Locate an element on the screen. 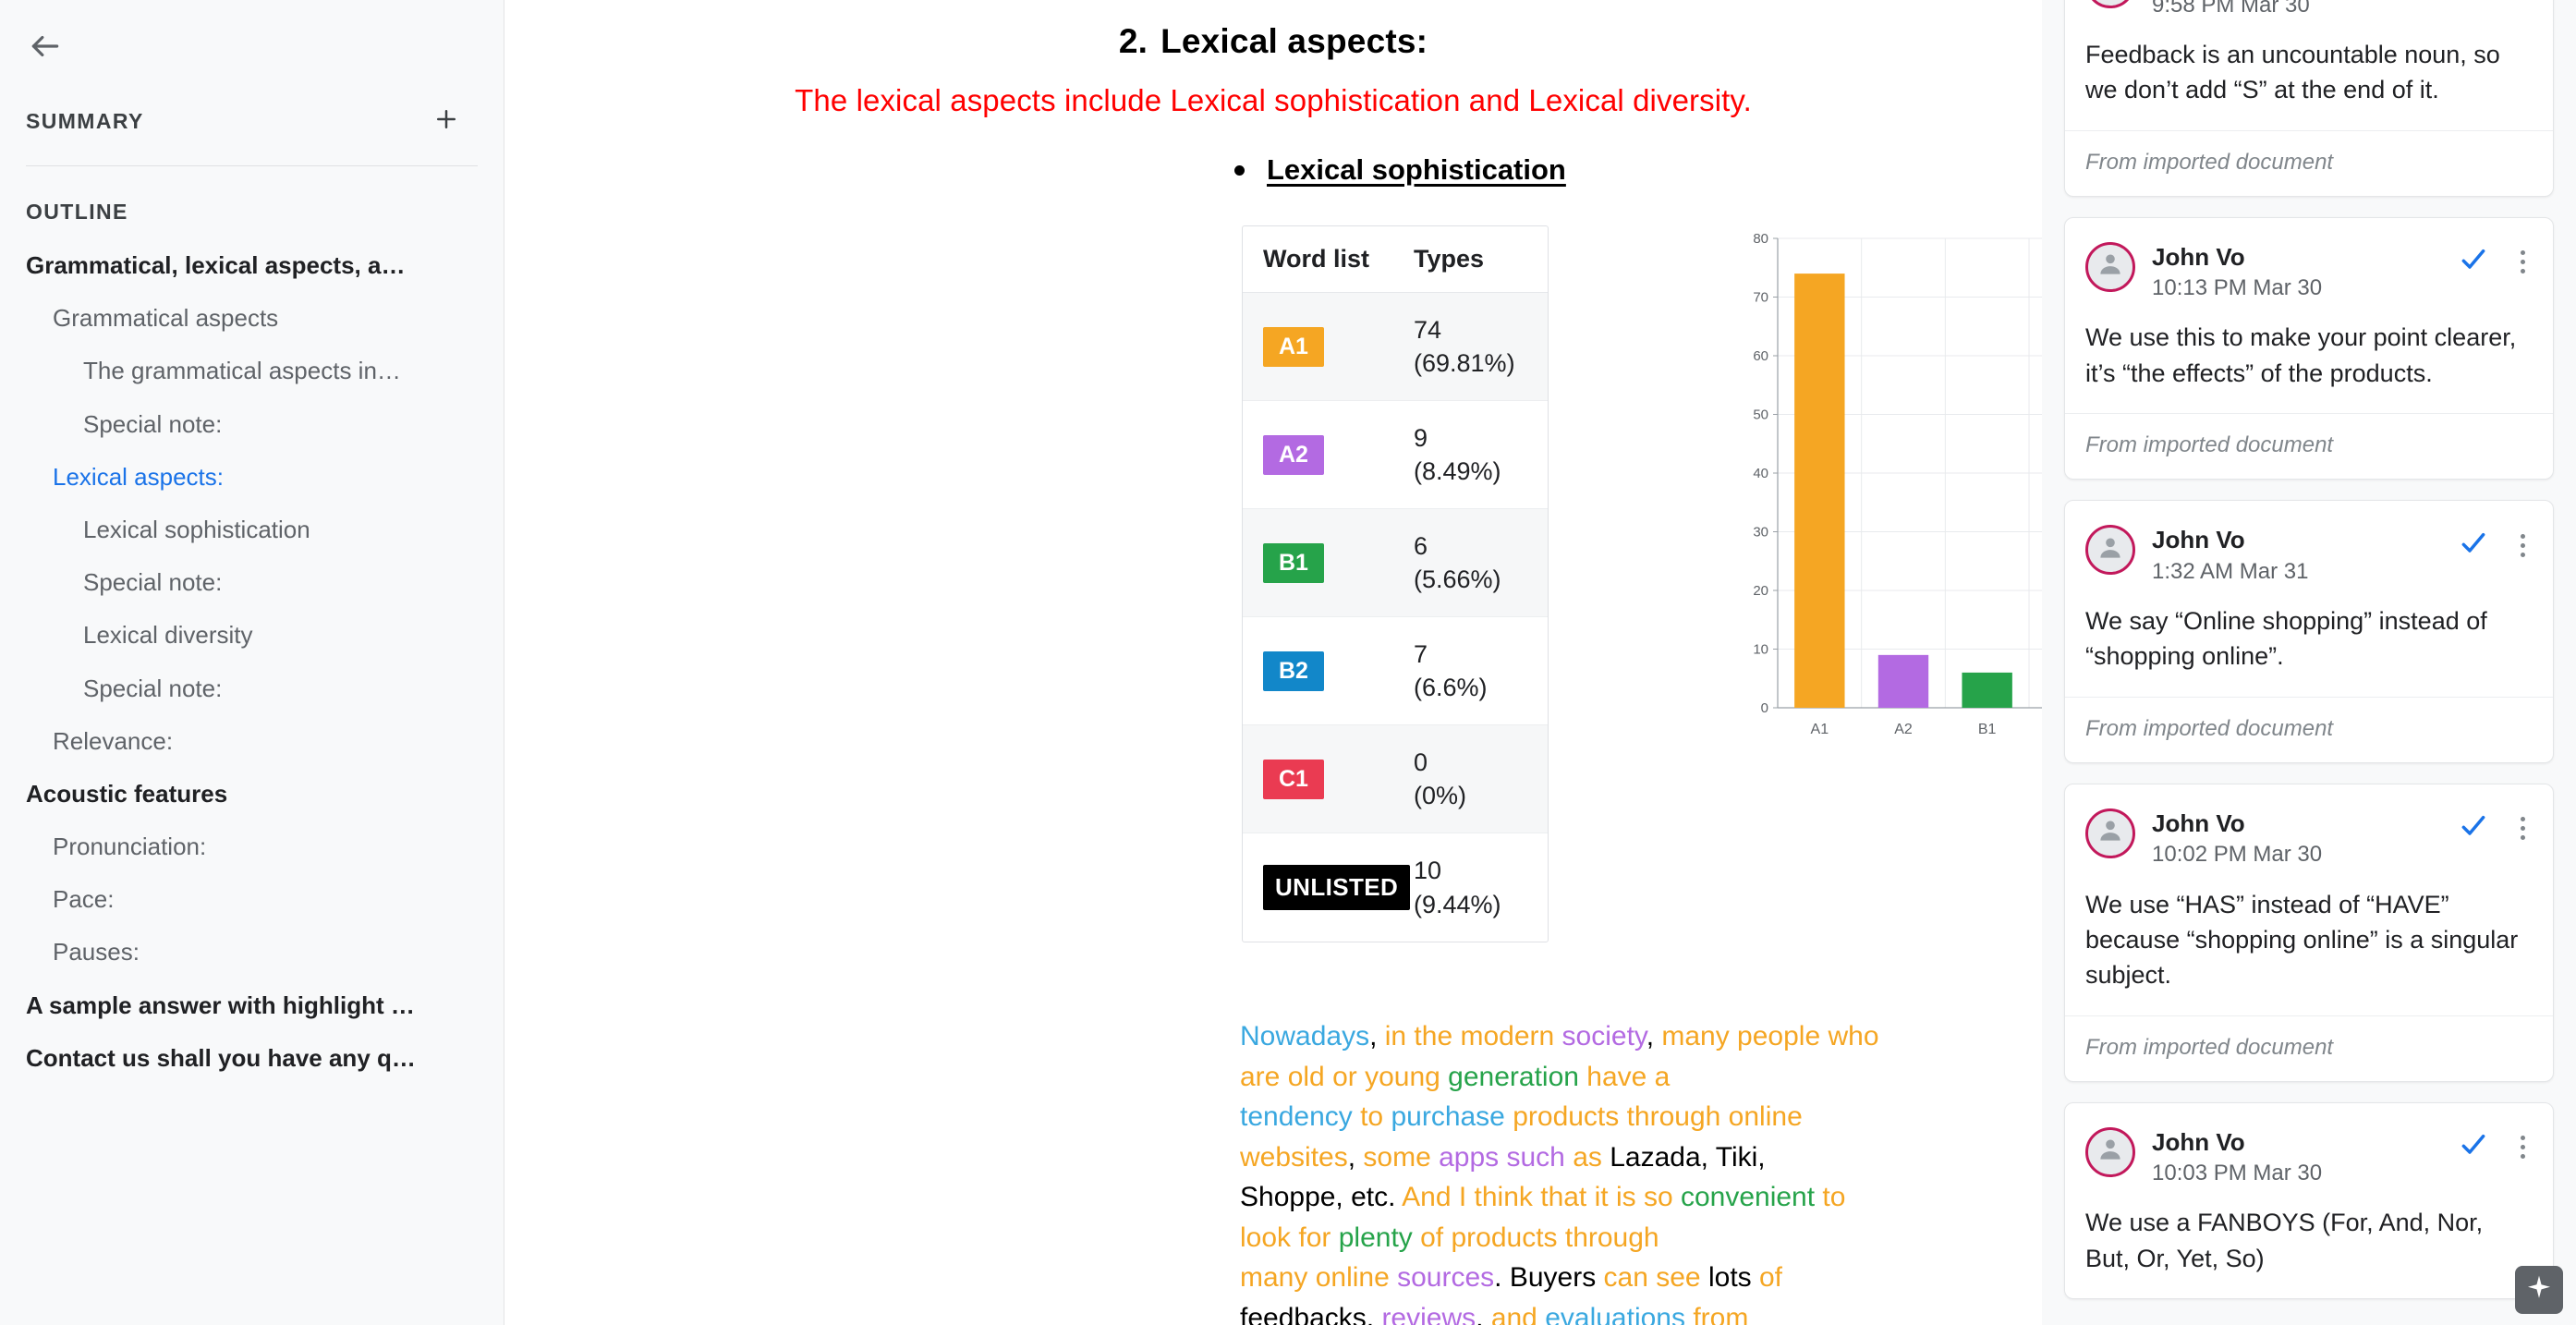 The height and width of the screenshot is (1325, 2576). level-chip: A1 is located at coordinates (1293, 346).